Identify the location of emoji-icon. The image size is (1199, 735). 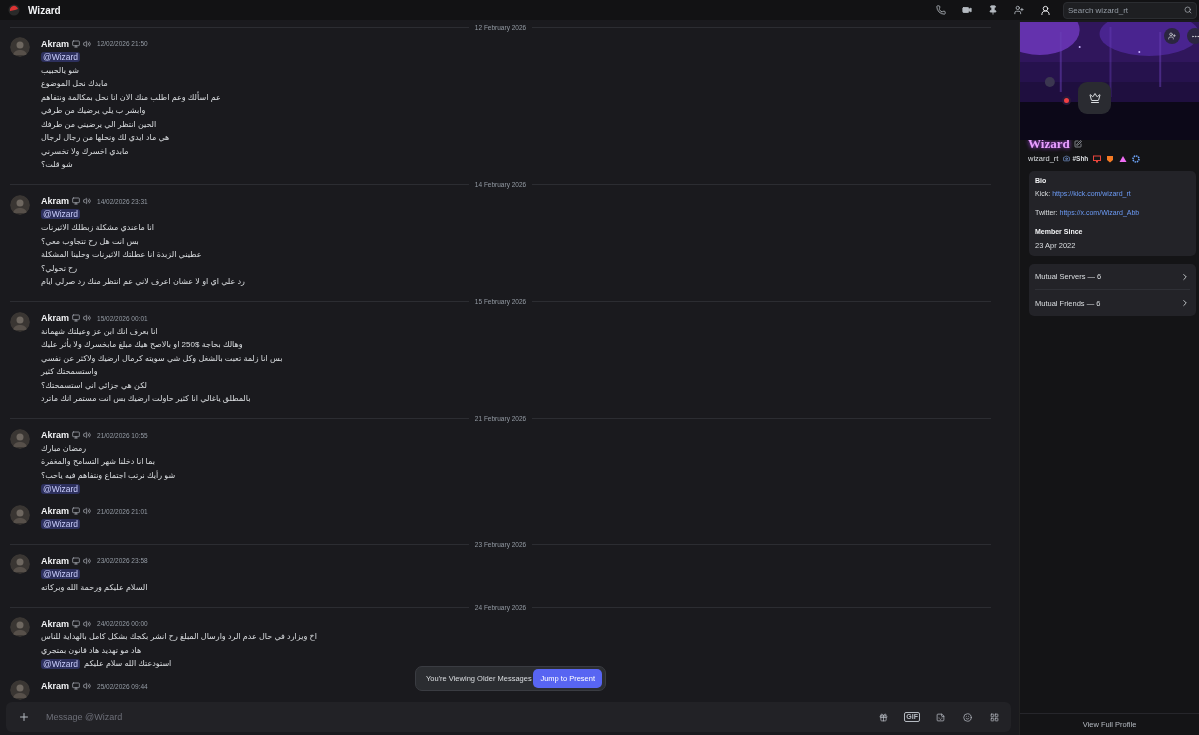
(967, 717).